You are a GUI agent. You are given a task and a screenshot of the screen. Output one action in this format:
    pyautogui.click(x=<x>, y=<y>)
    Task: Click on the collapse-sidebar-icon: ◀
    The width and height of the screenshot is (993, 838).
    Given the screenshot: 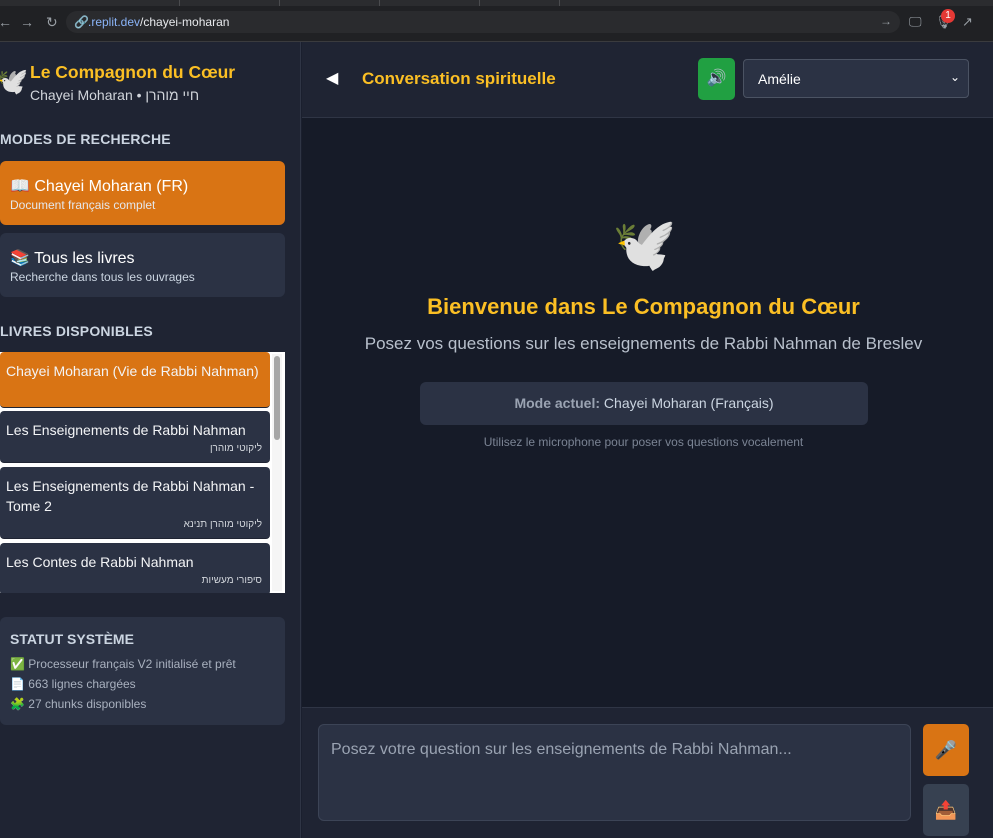 What is the action you would take?
    pyautogui.click(x=332, y=78)
    